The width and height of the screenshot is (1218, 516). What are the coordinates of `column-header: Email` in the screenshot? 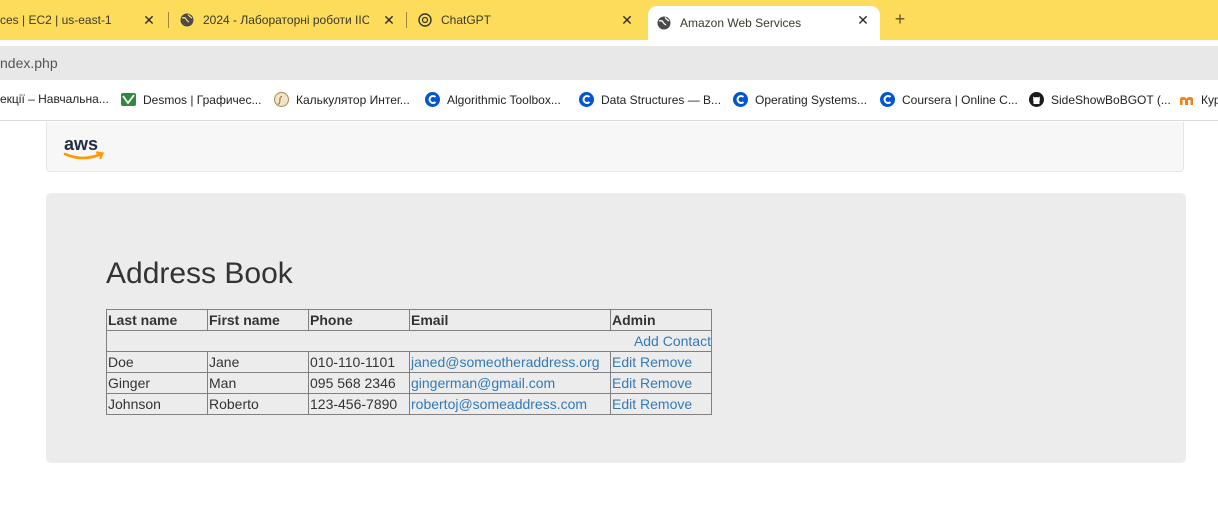 It's located at (510, 320).